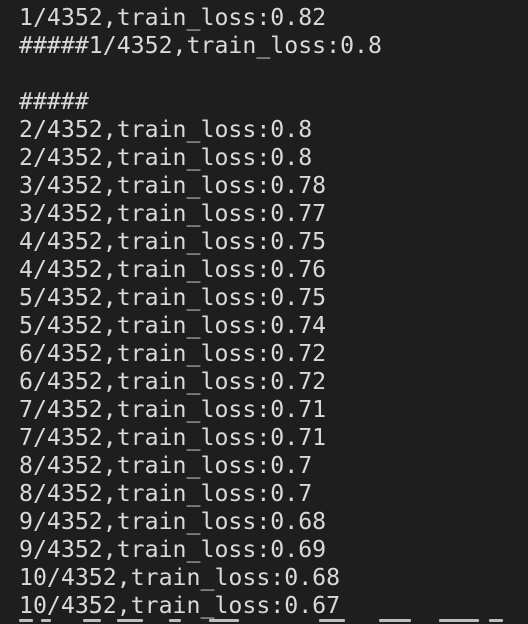 This screenshot has width=528, height=624. I want to click on terminal-line: 4/4352,train_loss:0.75, so click(173, 241).